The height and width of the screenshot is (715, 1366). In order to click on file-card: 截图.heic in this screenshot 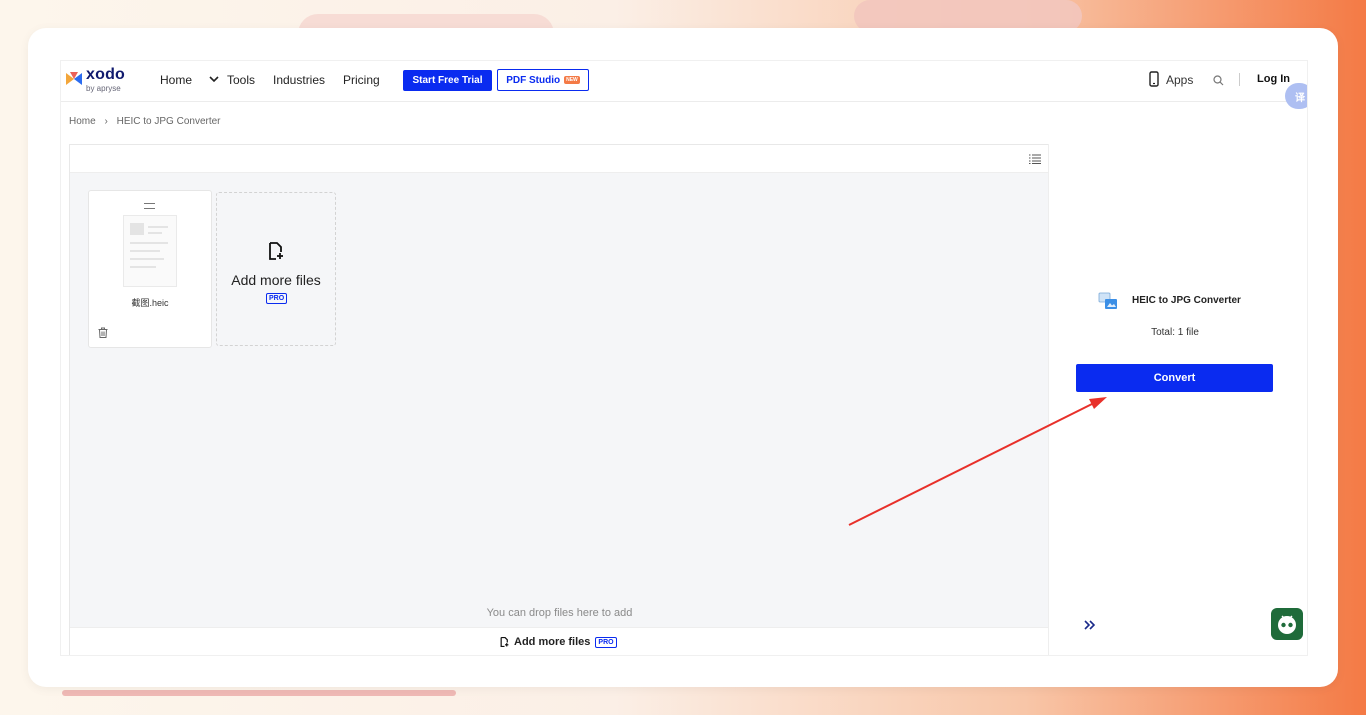, I will do `click(150, 269)`.